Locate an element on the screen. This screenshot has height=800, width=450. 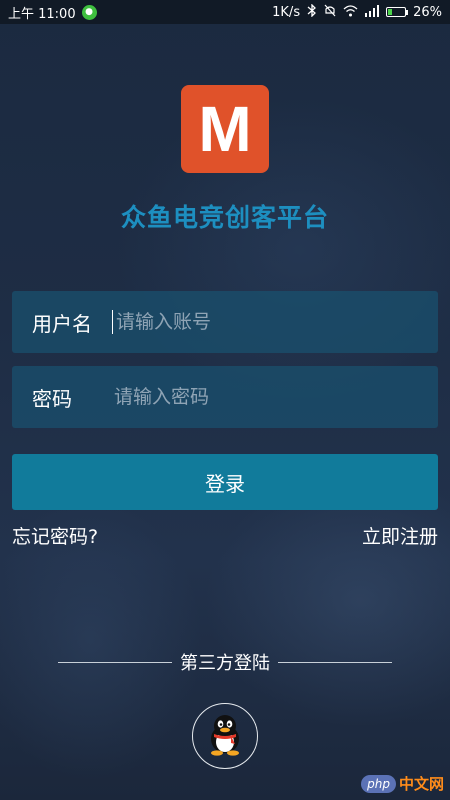
third-party-title: 第三方登陆 is located at coordinates (225, 663).